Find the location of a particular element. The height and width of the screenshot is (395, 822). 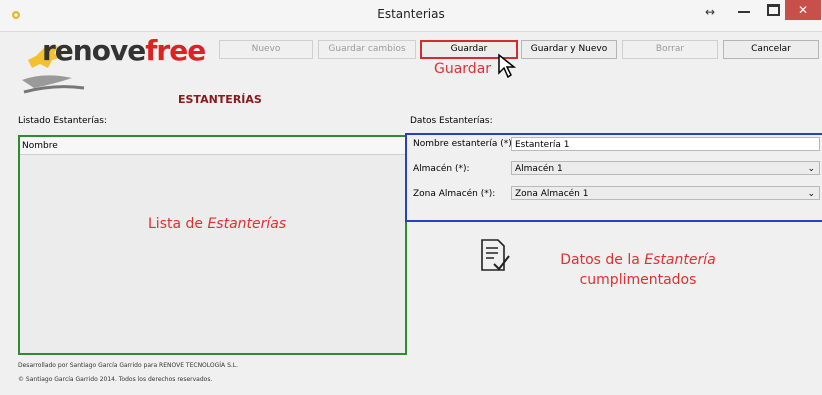

nombre-input: Estantería 1 is located at coordinates (665, 144).